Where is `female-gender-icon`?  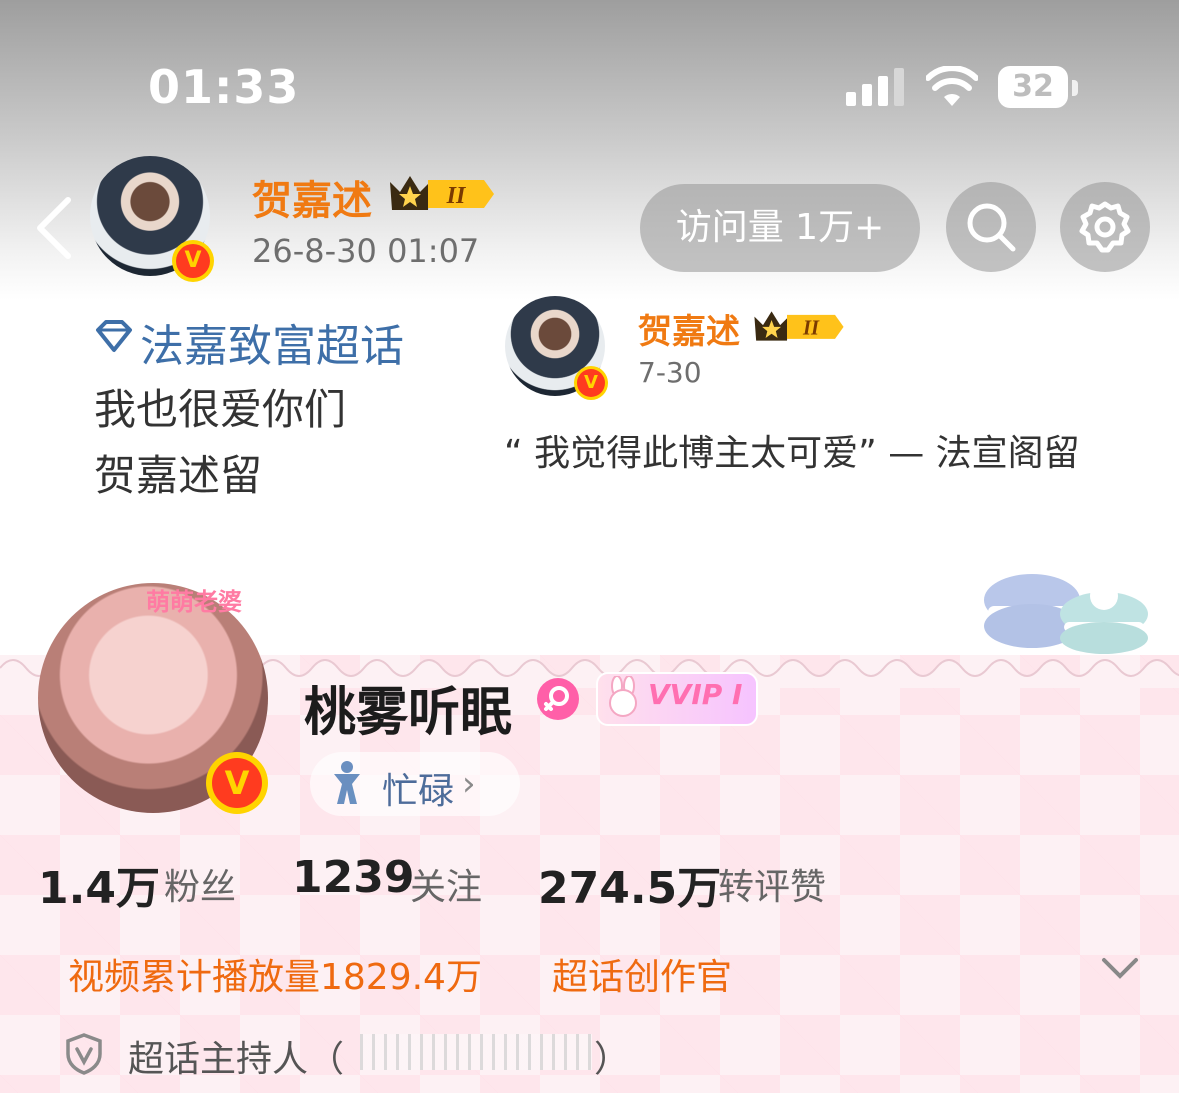
female-gender-icon is located at coordinates (558, 699).